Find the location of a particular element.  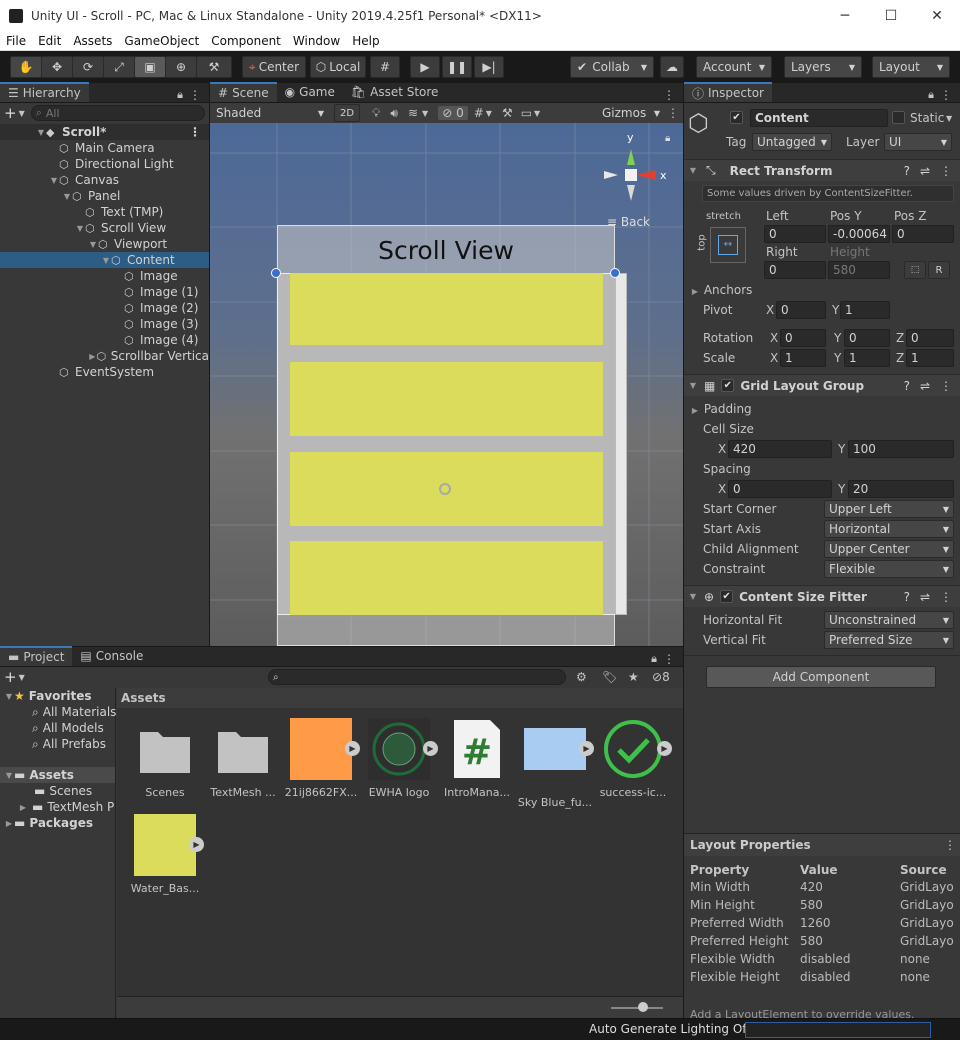

grid-icon: # is located at coordinates (479, 113).